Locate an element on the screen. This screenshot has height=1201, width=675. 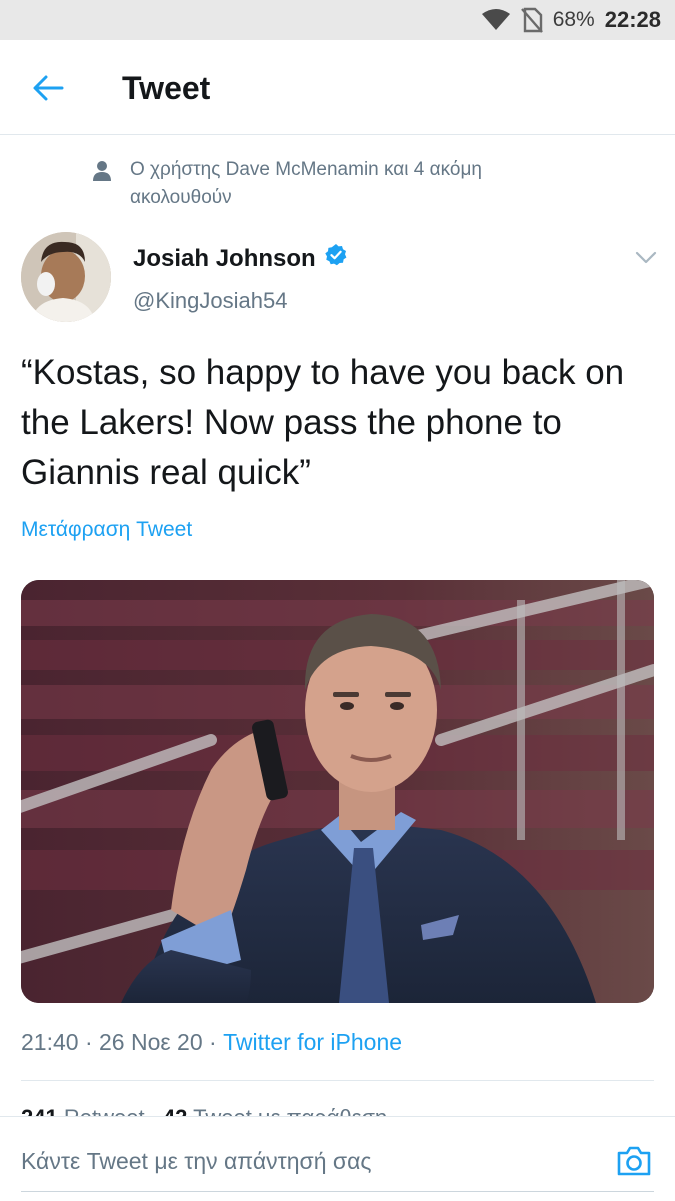
tweet-menu-button is located at coordinates (646, 258).